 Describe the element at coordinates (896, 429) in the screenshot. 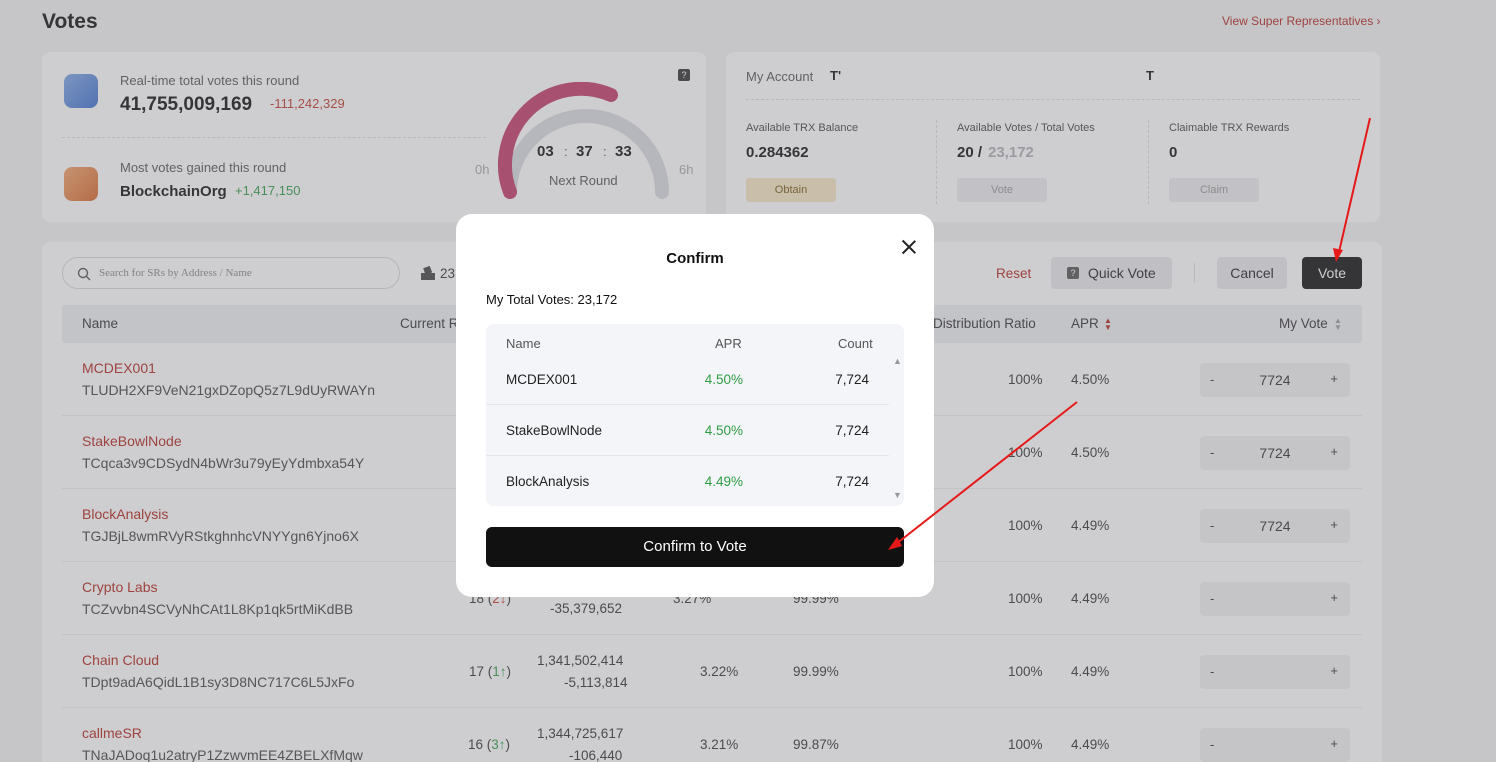

I see `scrollbar: ▲ ▼` at that location.